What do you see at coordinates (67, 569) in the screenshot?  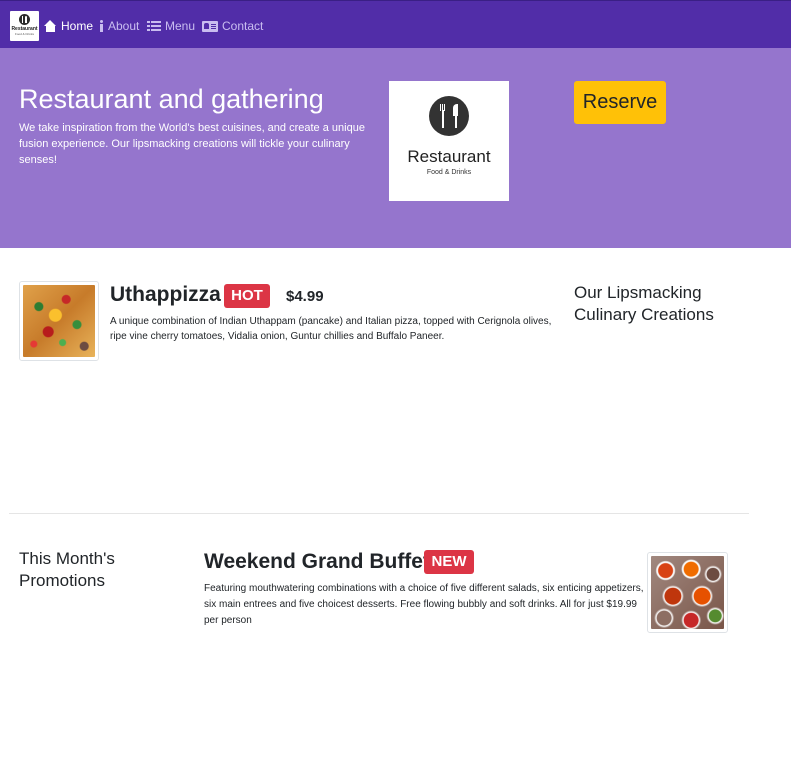 I see `promotions-heading: This Month's Promotions` at bounding box center [67, 569].